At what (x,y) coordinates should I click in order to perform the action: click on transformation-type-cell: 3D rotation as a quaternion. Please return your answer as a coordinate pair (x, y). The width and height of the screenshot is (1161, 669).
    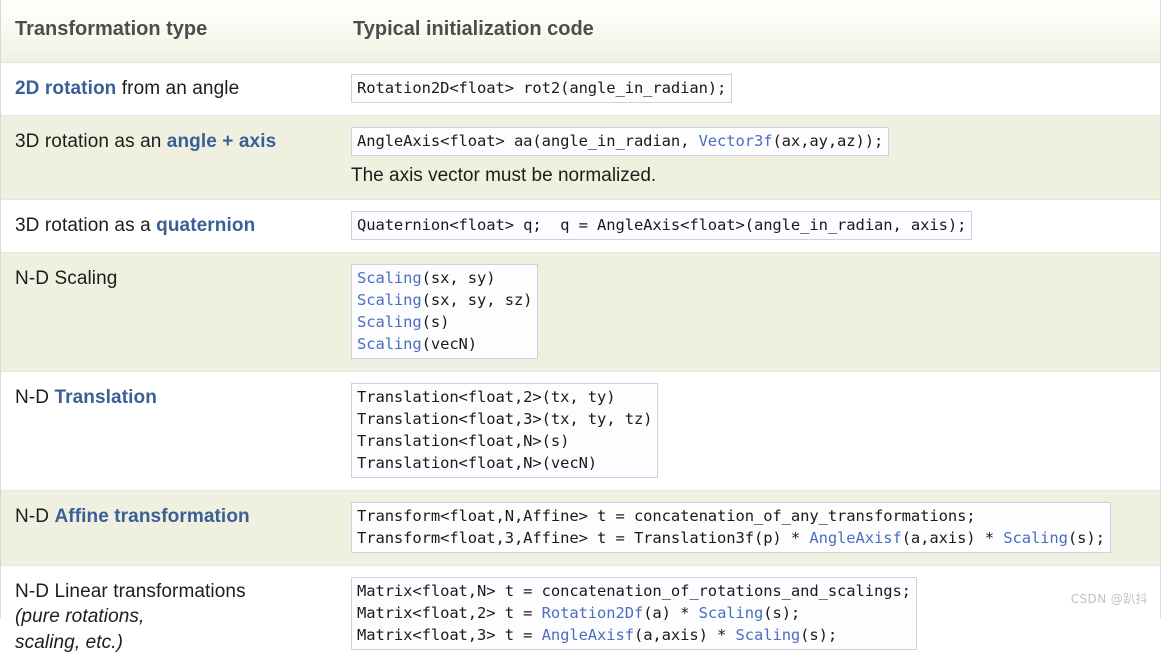
    Looking at the image, I should click on (170, 225).